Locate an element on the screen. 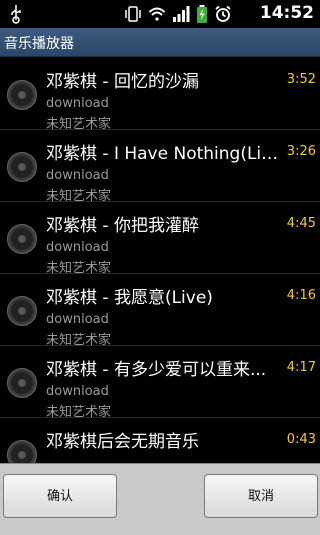 Image resolution: width=320 pixels, height=535 pixels. signal-icon is located at coordinates (181, 14).